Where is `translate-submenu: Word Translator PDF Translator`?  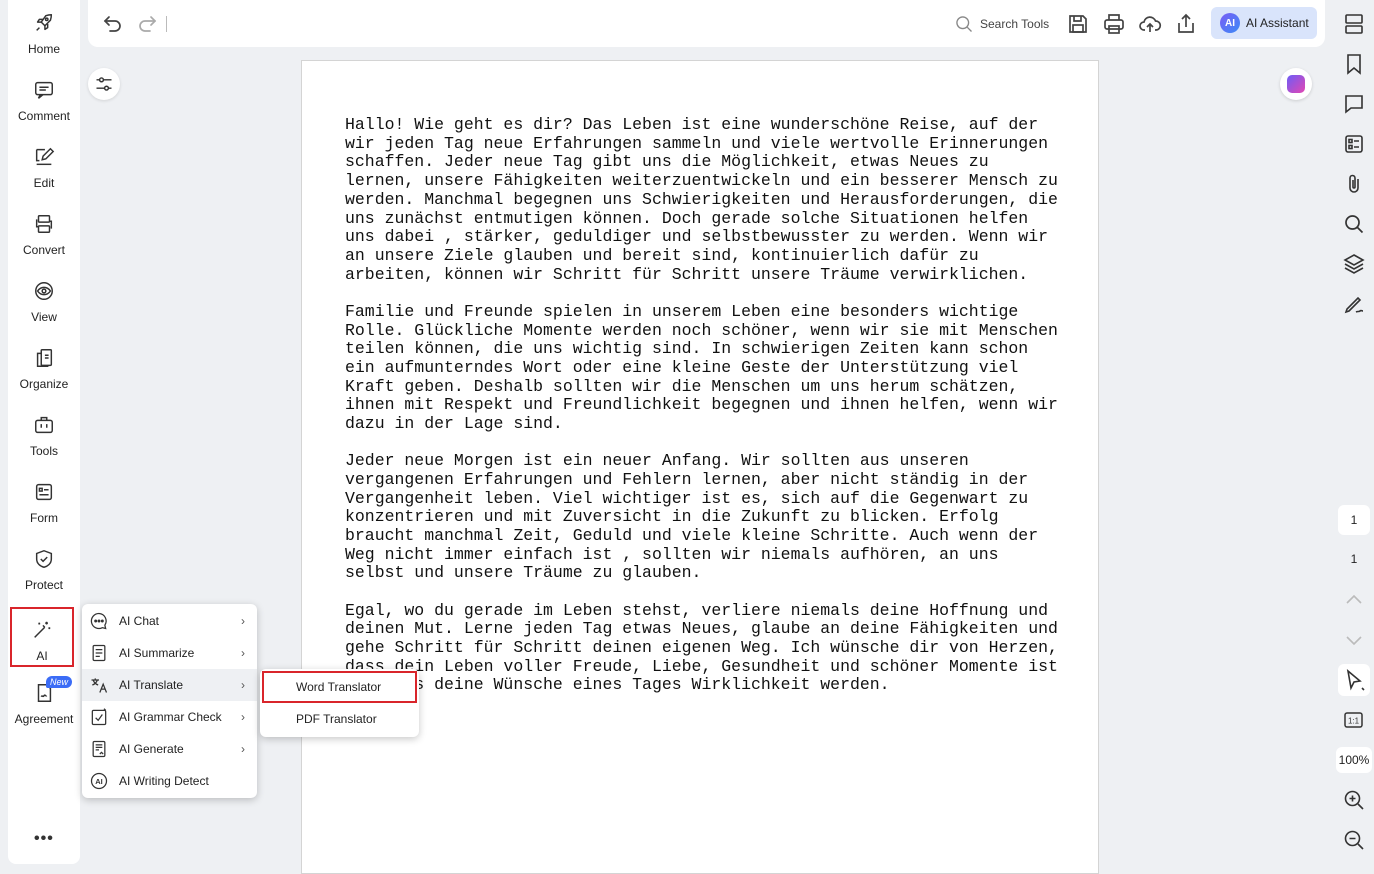
translate-submenu: Word Translator PDF Translator is located at coordinates (339, 703).